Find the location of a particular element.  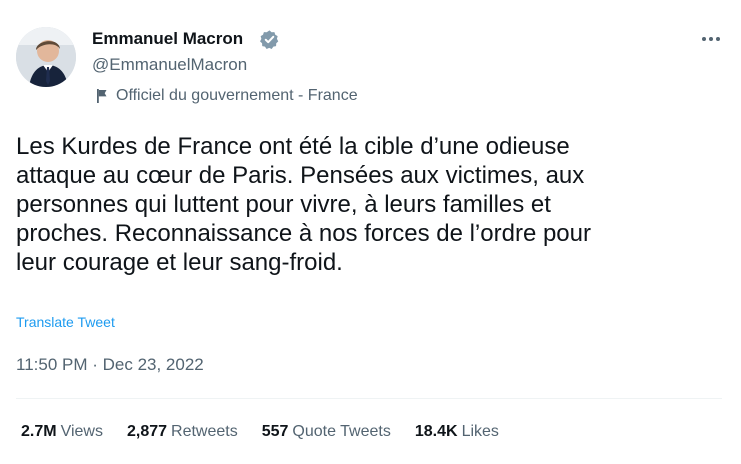

retweets-count: 2,877 is located at coordinates (147, 431).